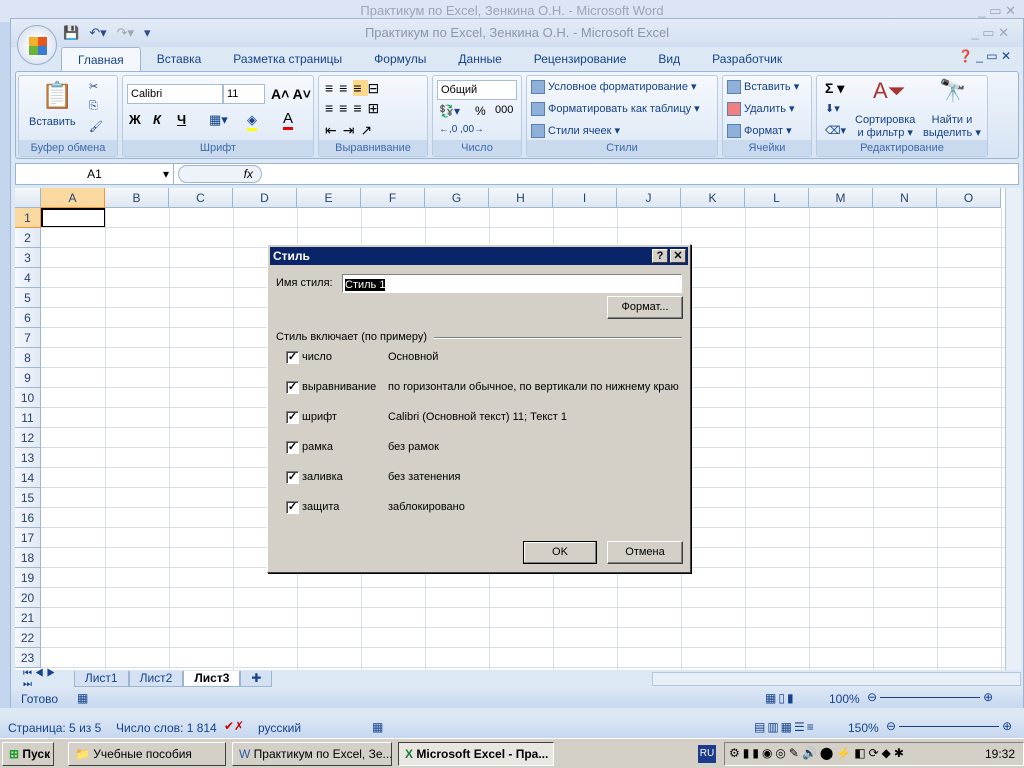 Image resolution: width=1024 pixels, height=768 pixels. Describe the element at coordinates (28, 378) in the screenshot. I see `row-header: 9` at that location.